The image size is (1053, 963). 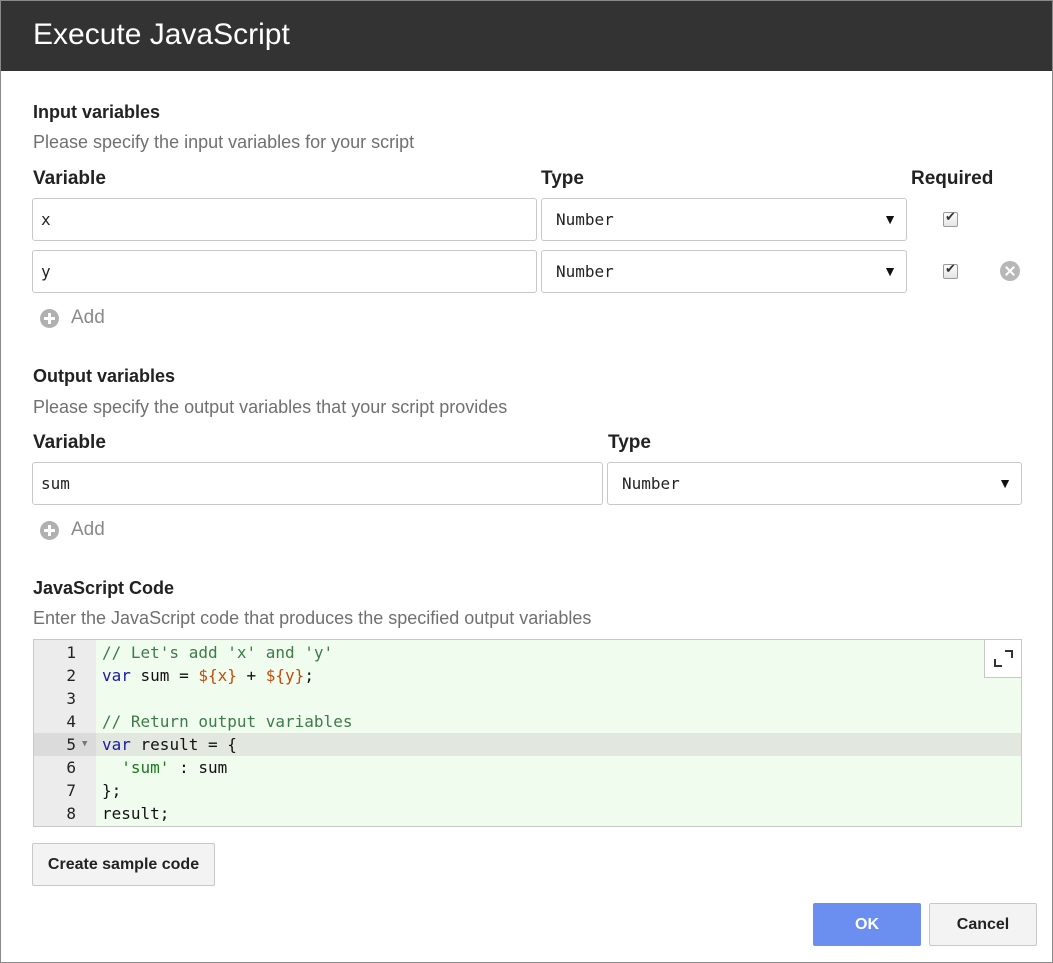 I want to click on add-output-variable-button: Add, so click(x=80, y=531).